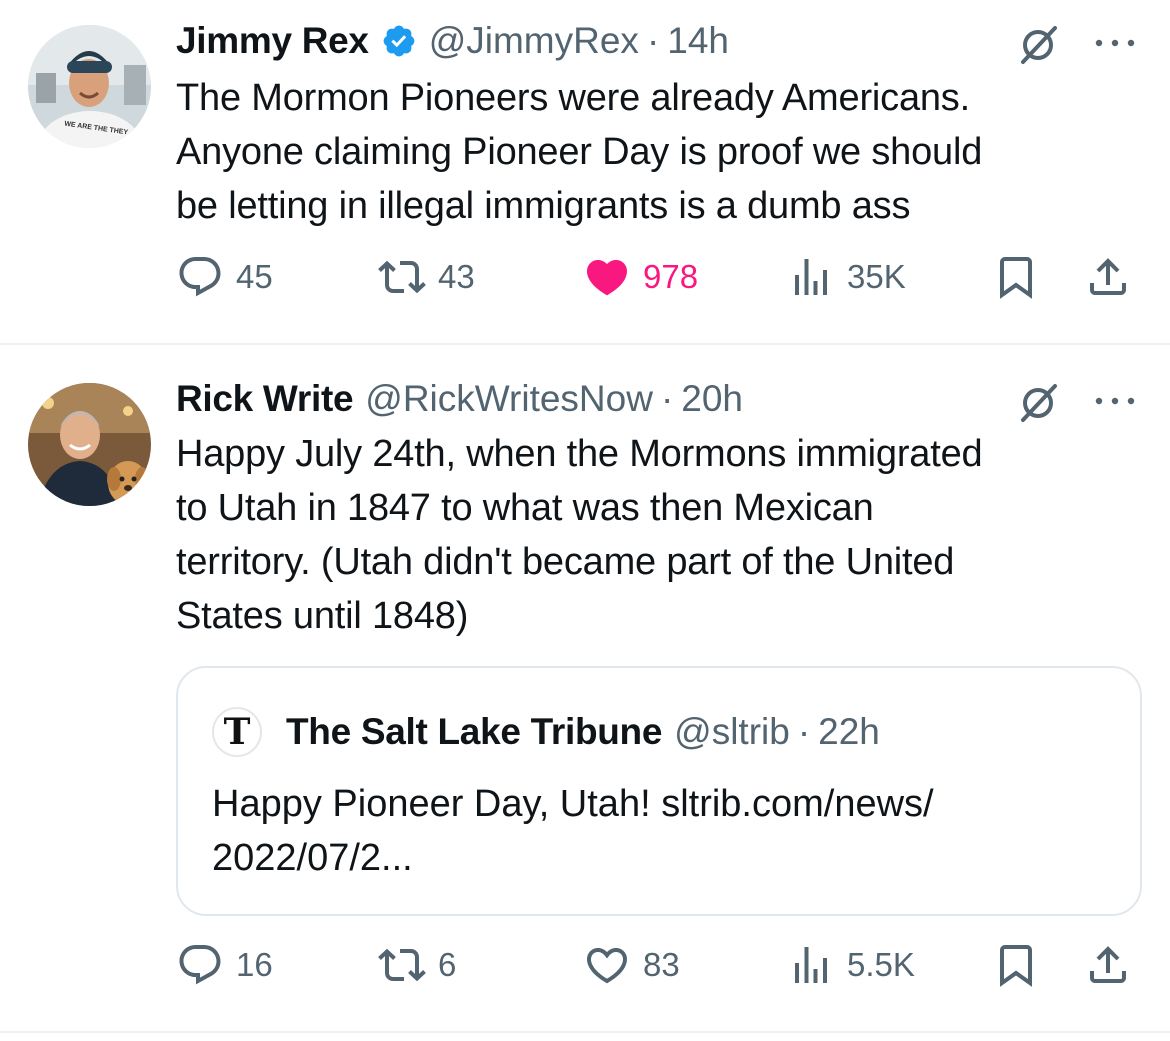  Describe the element at coordinates (254, 964) in the screenshot. I see `reply-count: 16` at that location.